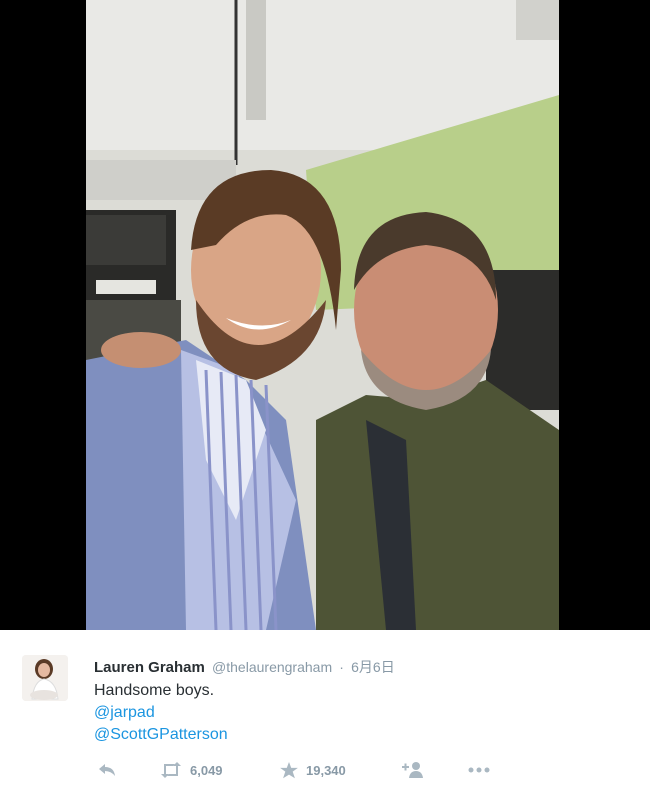 The width and height of the screenshot is (650, 808). I want to click on retweet-count: 6,049, so click(206, 770).